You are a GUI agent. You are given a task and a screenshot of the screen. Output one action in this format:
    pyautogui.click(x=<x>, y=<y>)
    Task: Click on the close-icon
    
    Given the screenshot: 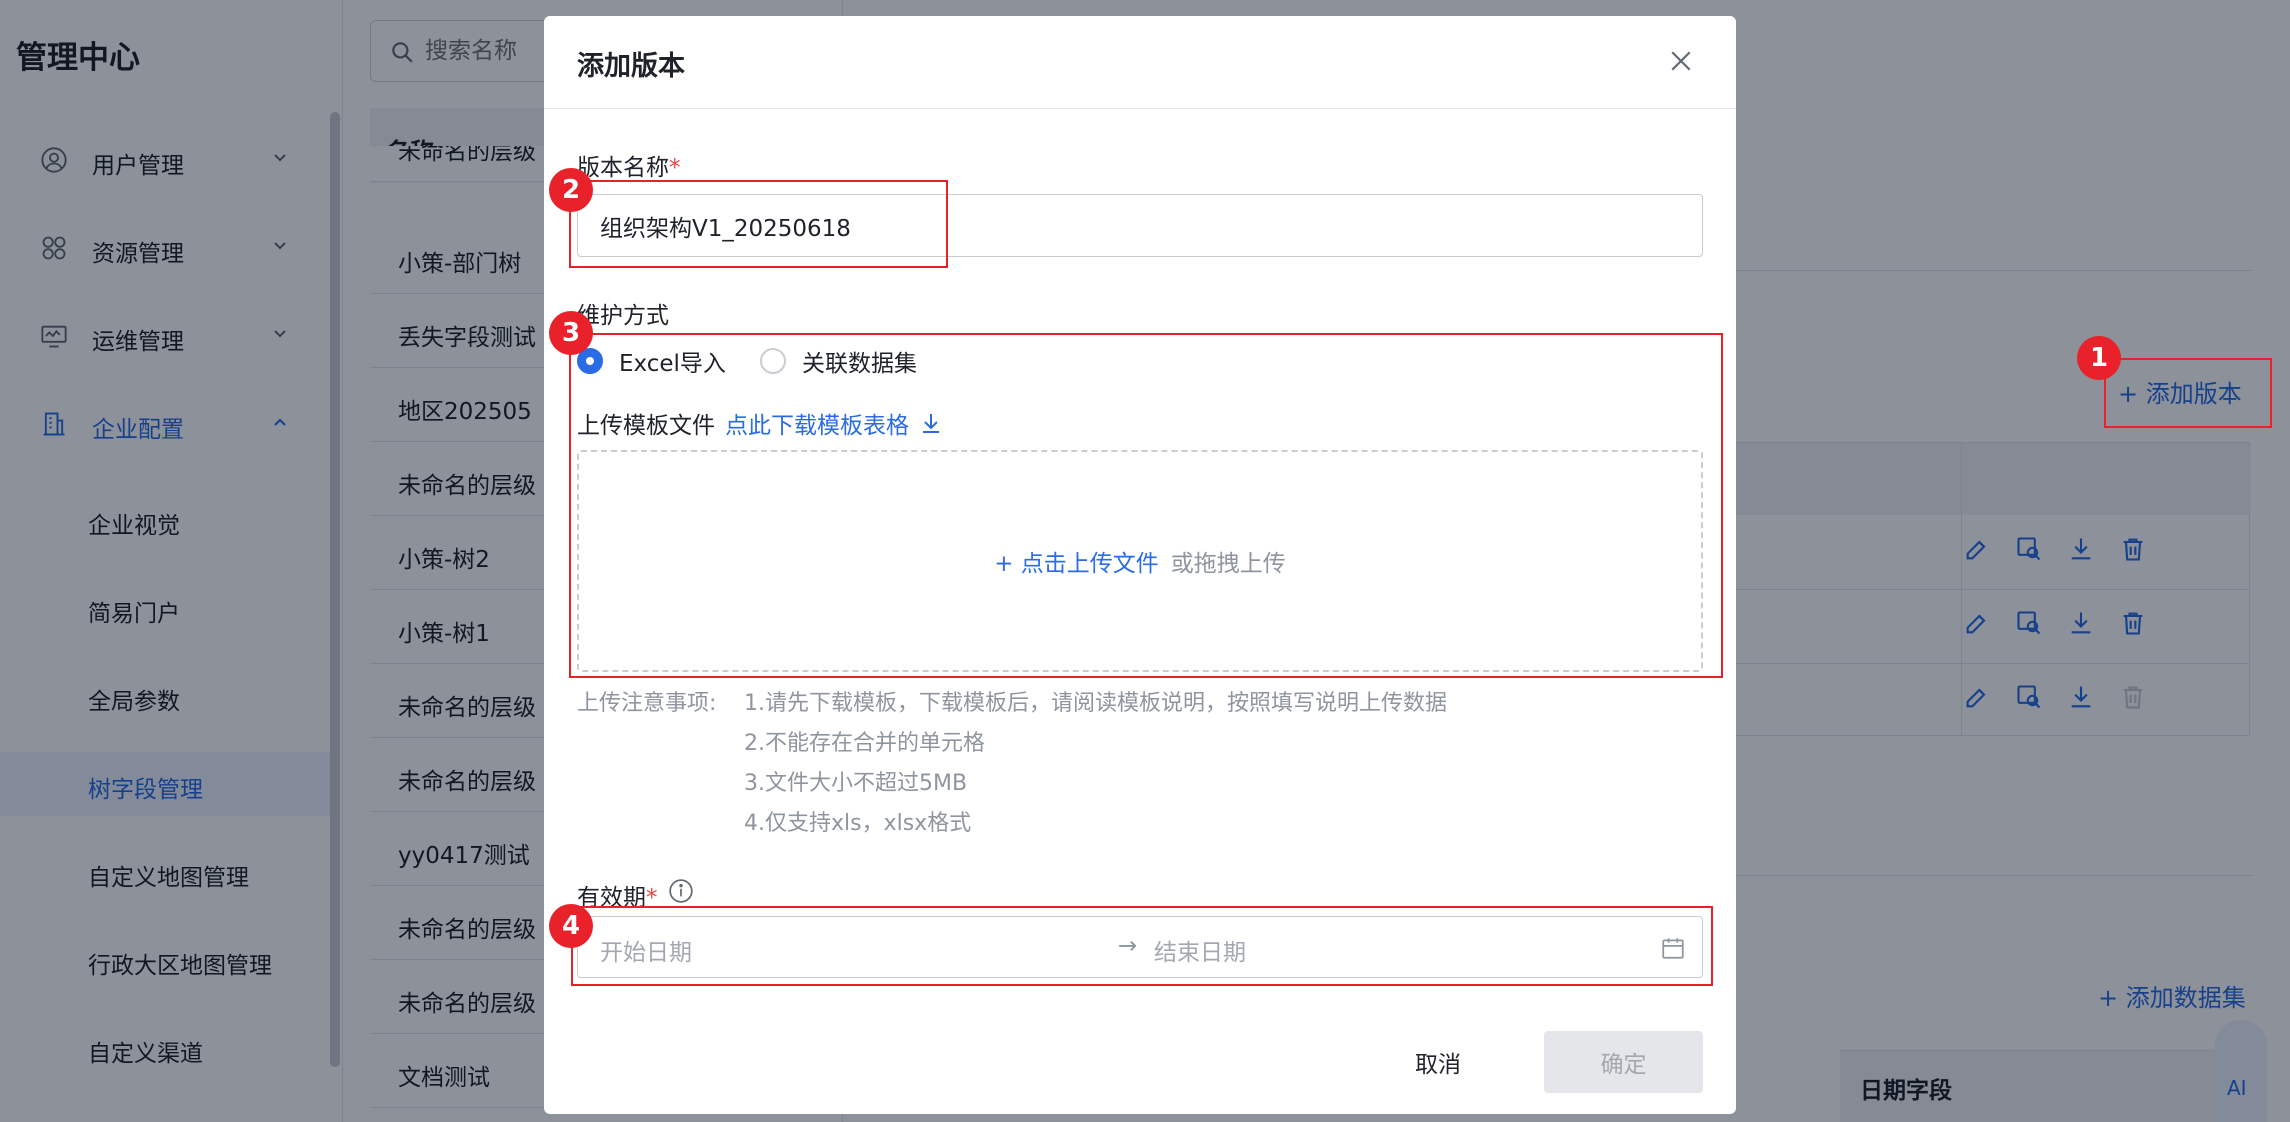 What is the action you would take?
    pyautogui.click(x=1681, y=61)
    